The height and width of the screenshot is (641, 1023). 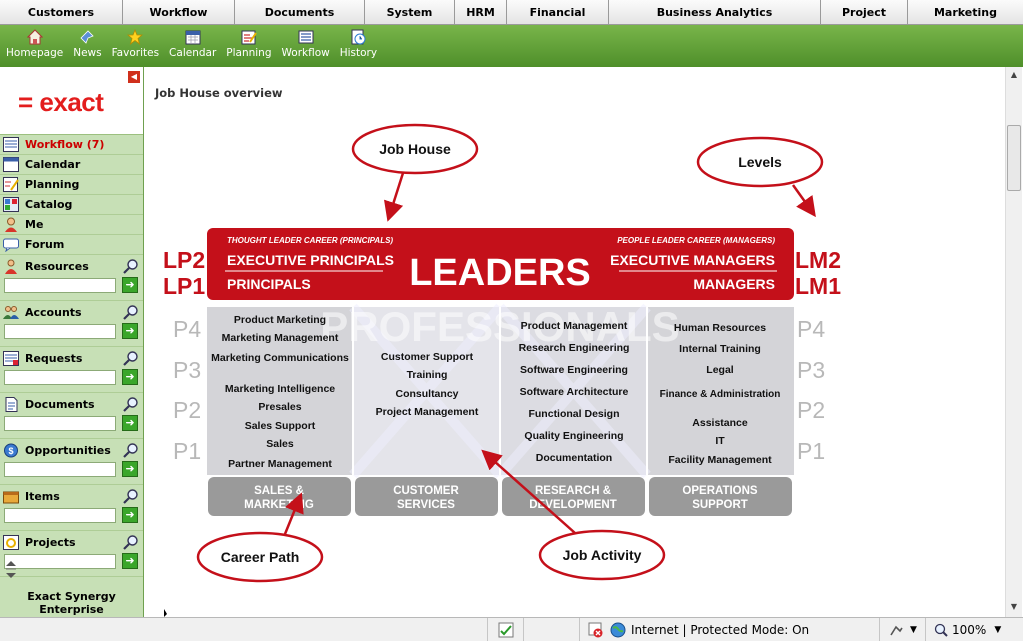 I want to click on documents-search-input, so click(x=60, y=423).